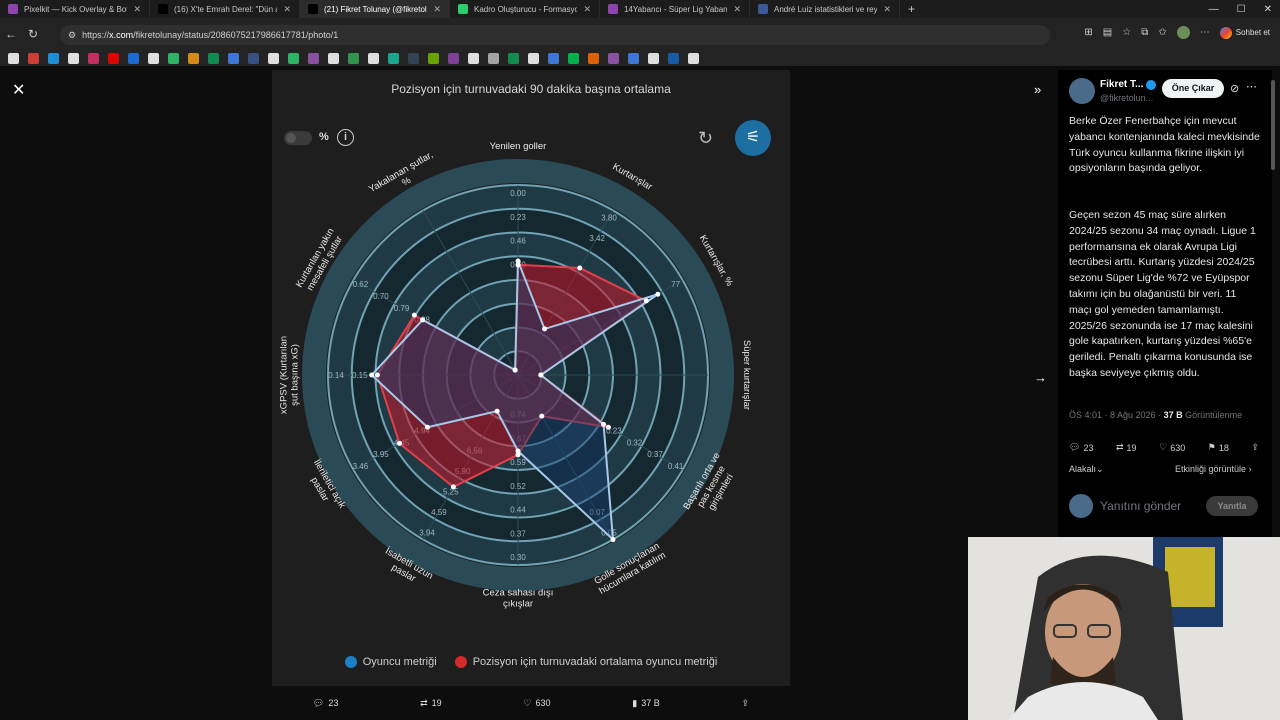 The image size is (1280, 720). What do you see at coordinates (18, 90) in the screenshot?
I see `close-icon: ✕` at bounding box center [18, 90].